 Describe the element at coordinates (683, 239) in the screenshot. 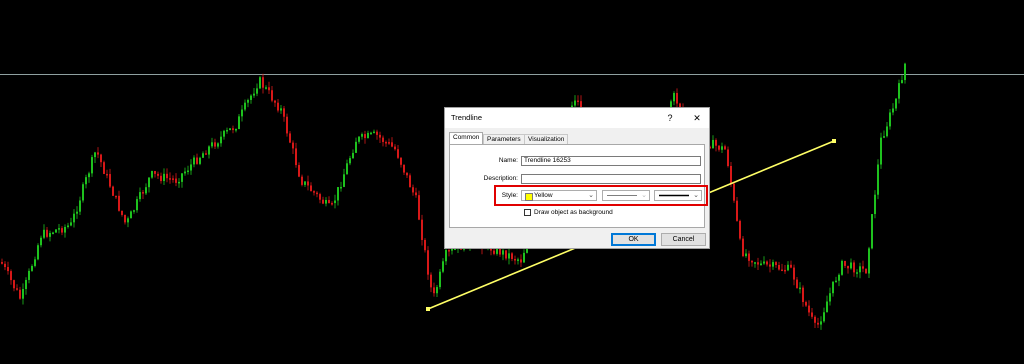

I see `cancel-button: Cancel` at that location.